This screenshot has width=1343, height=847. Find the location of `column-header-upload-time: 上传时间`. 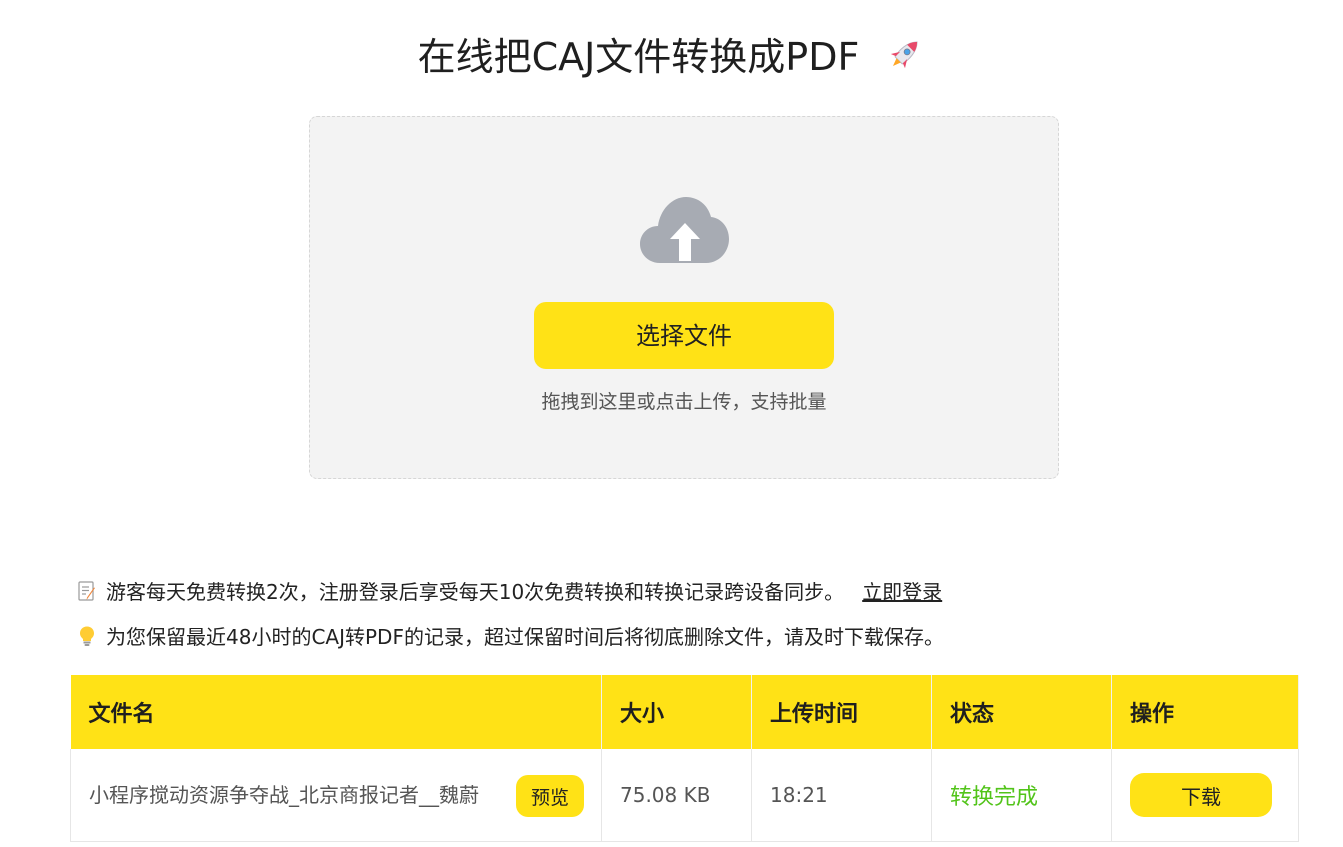

column-header-upload-time: 上传时间 is located at coordinates (841, 712).